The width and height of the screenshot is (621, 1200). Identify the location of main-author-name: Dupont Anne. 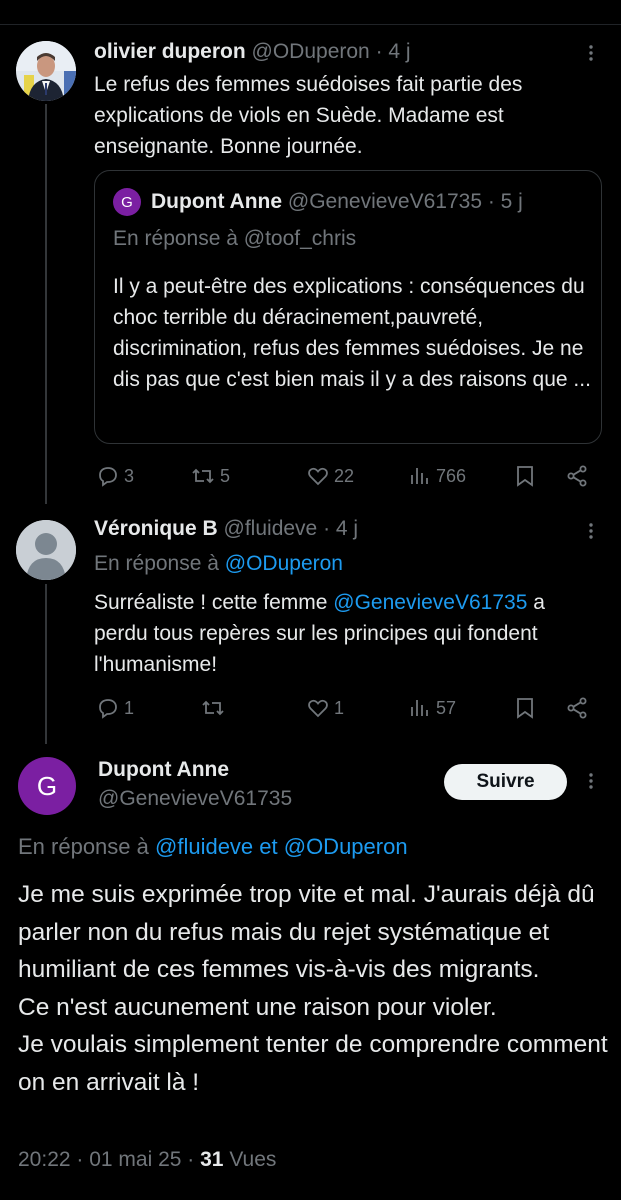
(163, 770).